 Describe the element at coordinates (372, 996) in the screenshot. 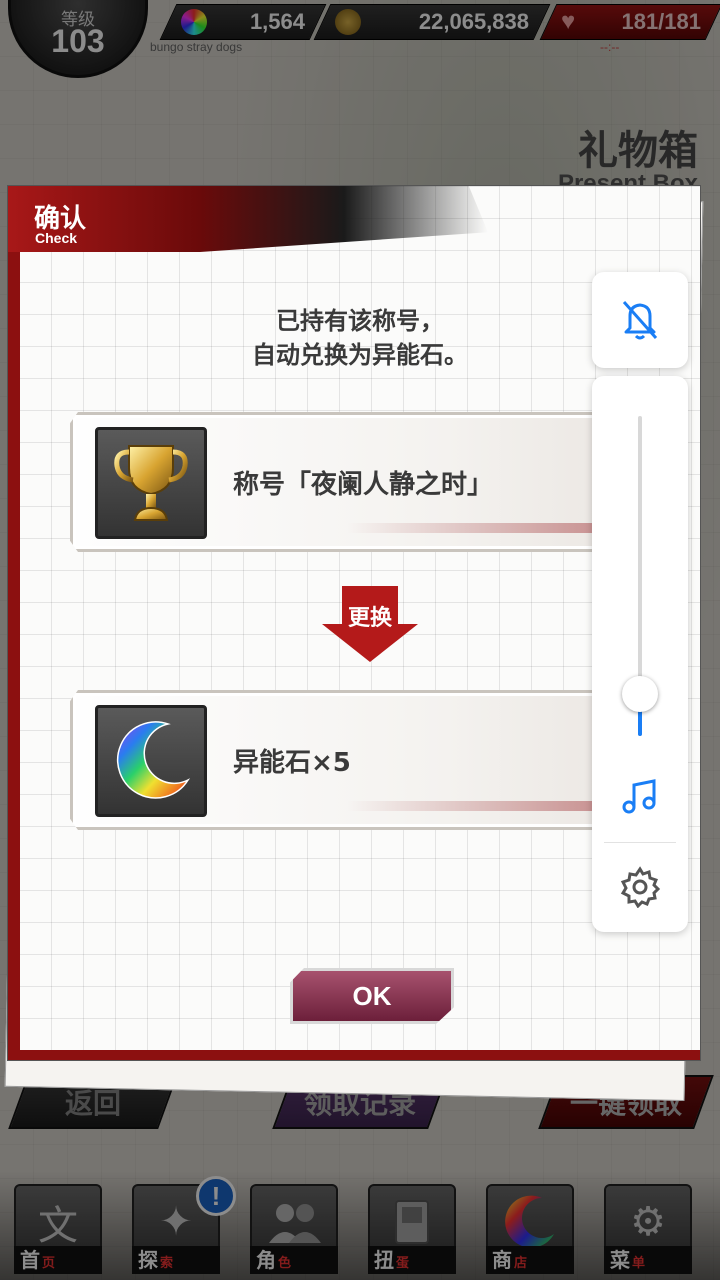

I see `ok-button: OK` at that location.